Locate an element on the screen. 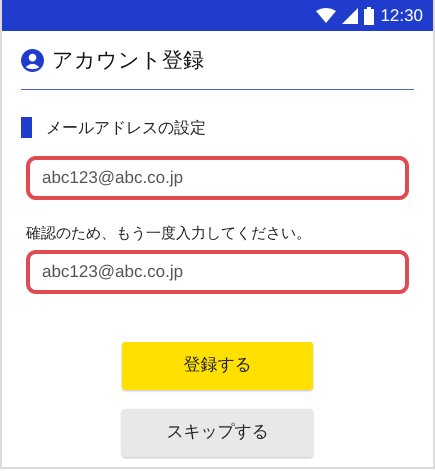 The height and width of the screenshot is (471, 435). skip-button: スキップする is located at coordinates (217, 433).